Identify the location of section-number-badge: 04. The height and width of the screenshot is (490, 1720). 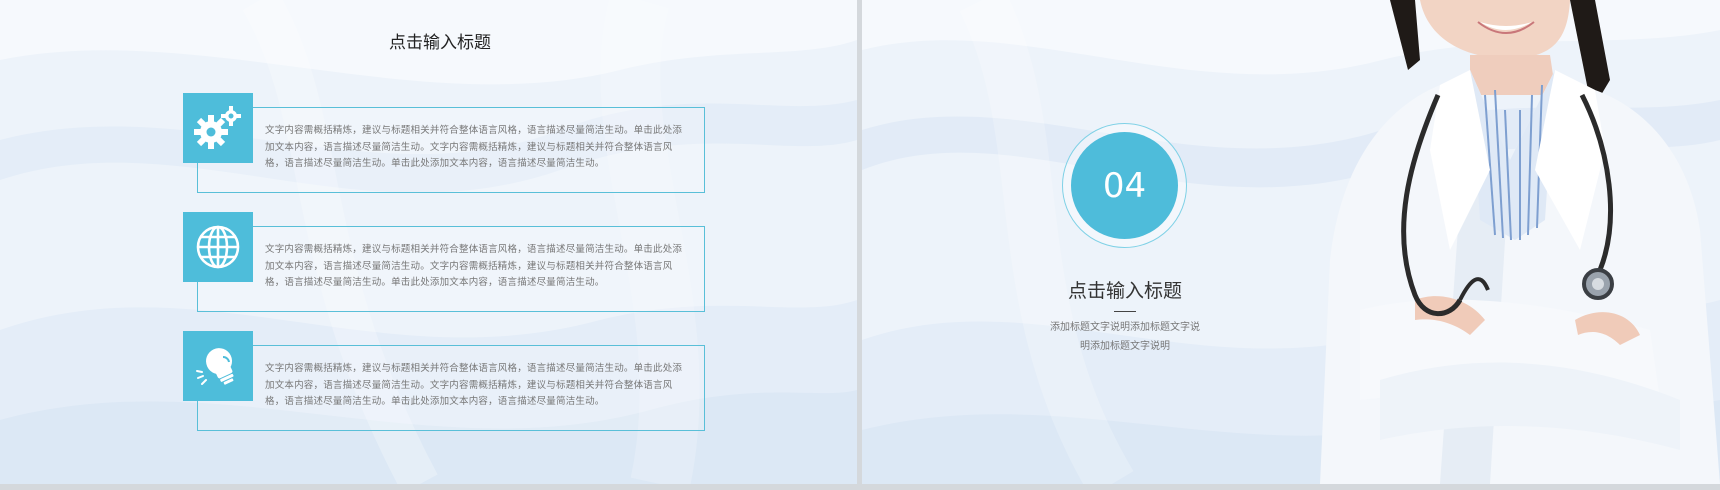
(1124, 185).